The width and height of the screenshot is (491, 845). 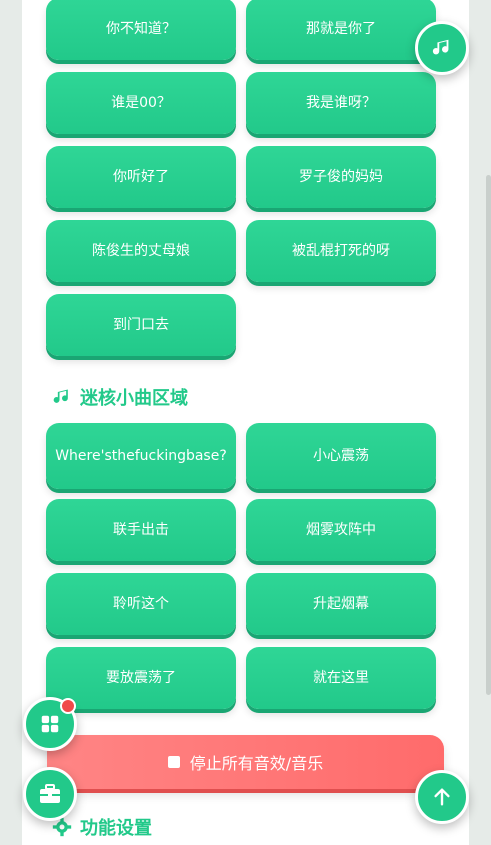 What do you see at coordinates (341, 251) in the screenshot?
I see `voice-button: 被乱棍打死的呀` at bounding box center [341, 251].